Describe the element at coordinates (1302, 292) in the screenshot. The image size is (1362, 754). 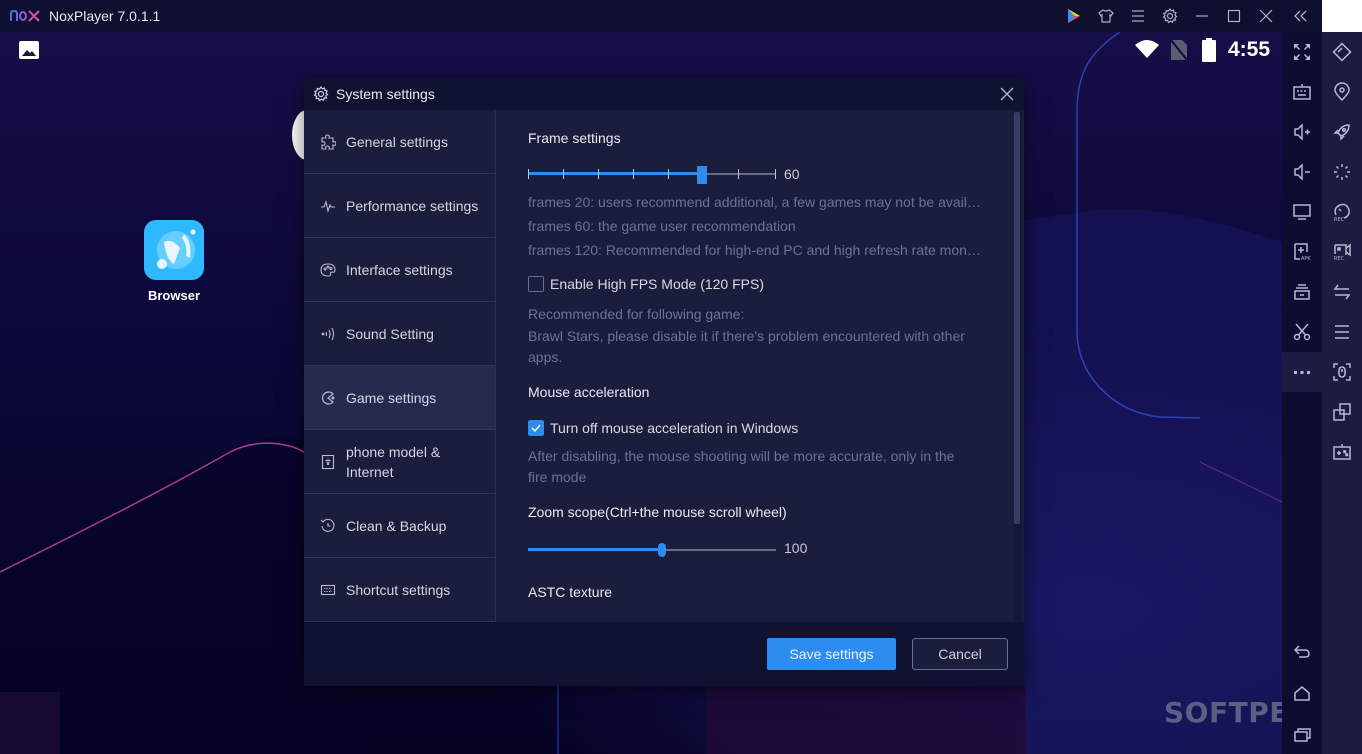
I see `toolbox-icon` at that location.